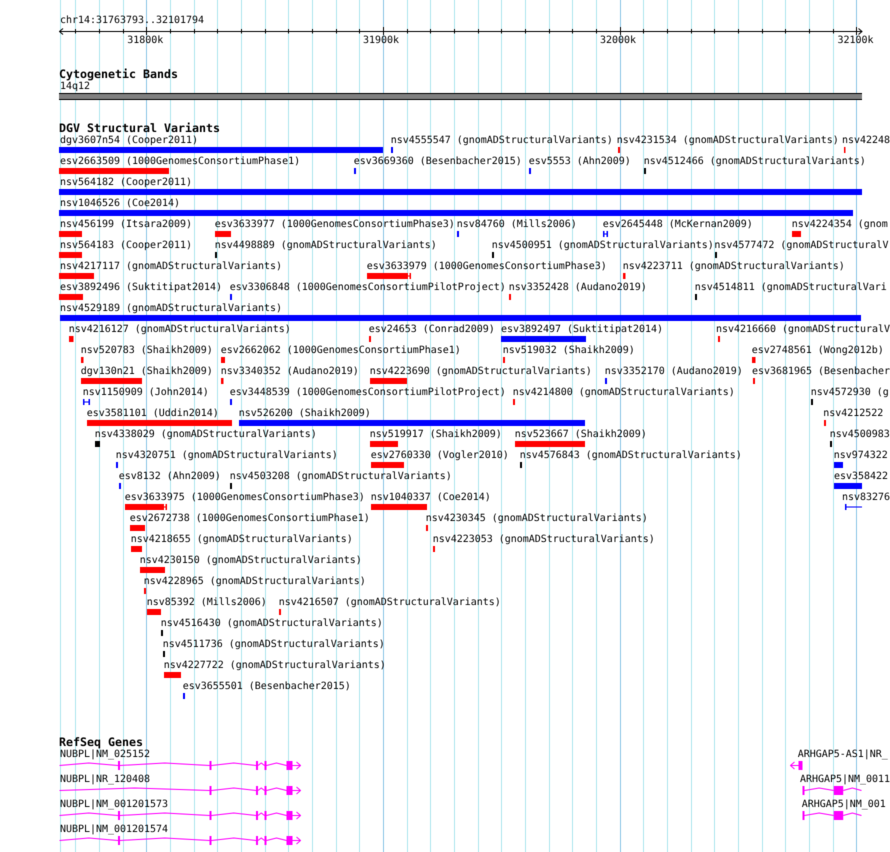 The height and width of the screenshot is (852, 890). What do you see at coordinates (631, 455) in the screenshot?
I see `variant-label: nsv4576843 (gnomADStructuralVariants)` at bounding box center [631, 455].